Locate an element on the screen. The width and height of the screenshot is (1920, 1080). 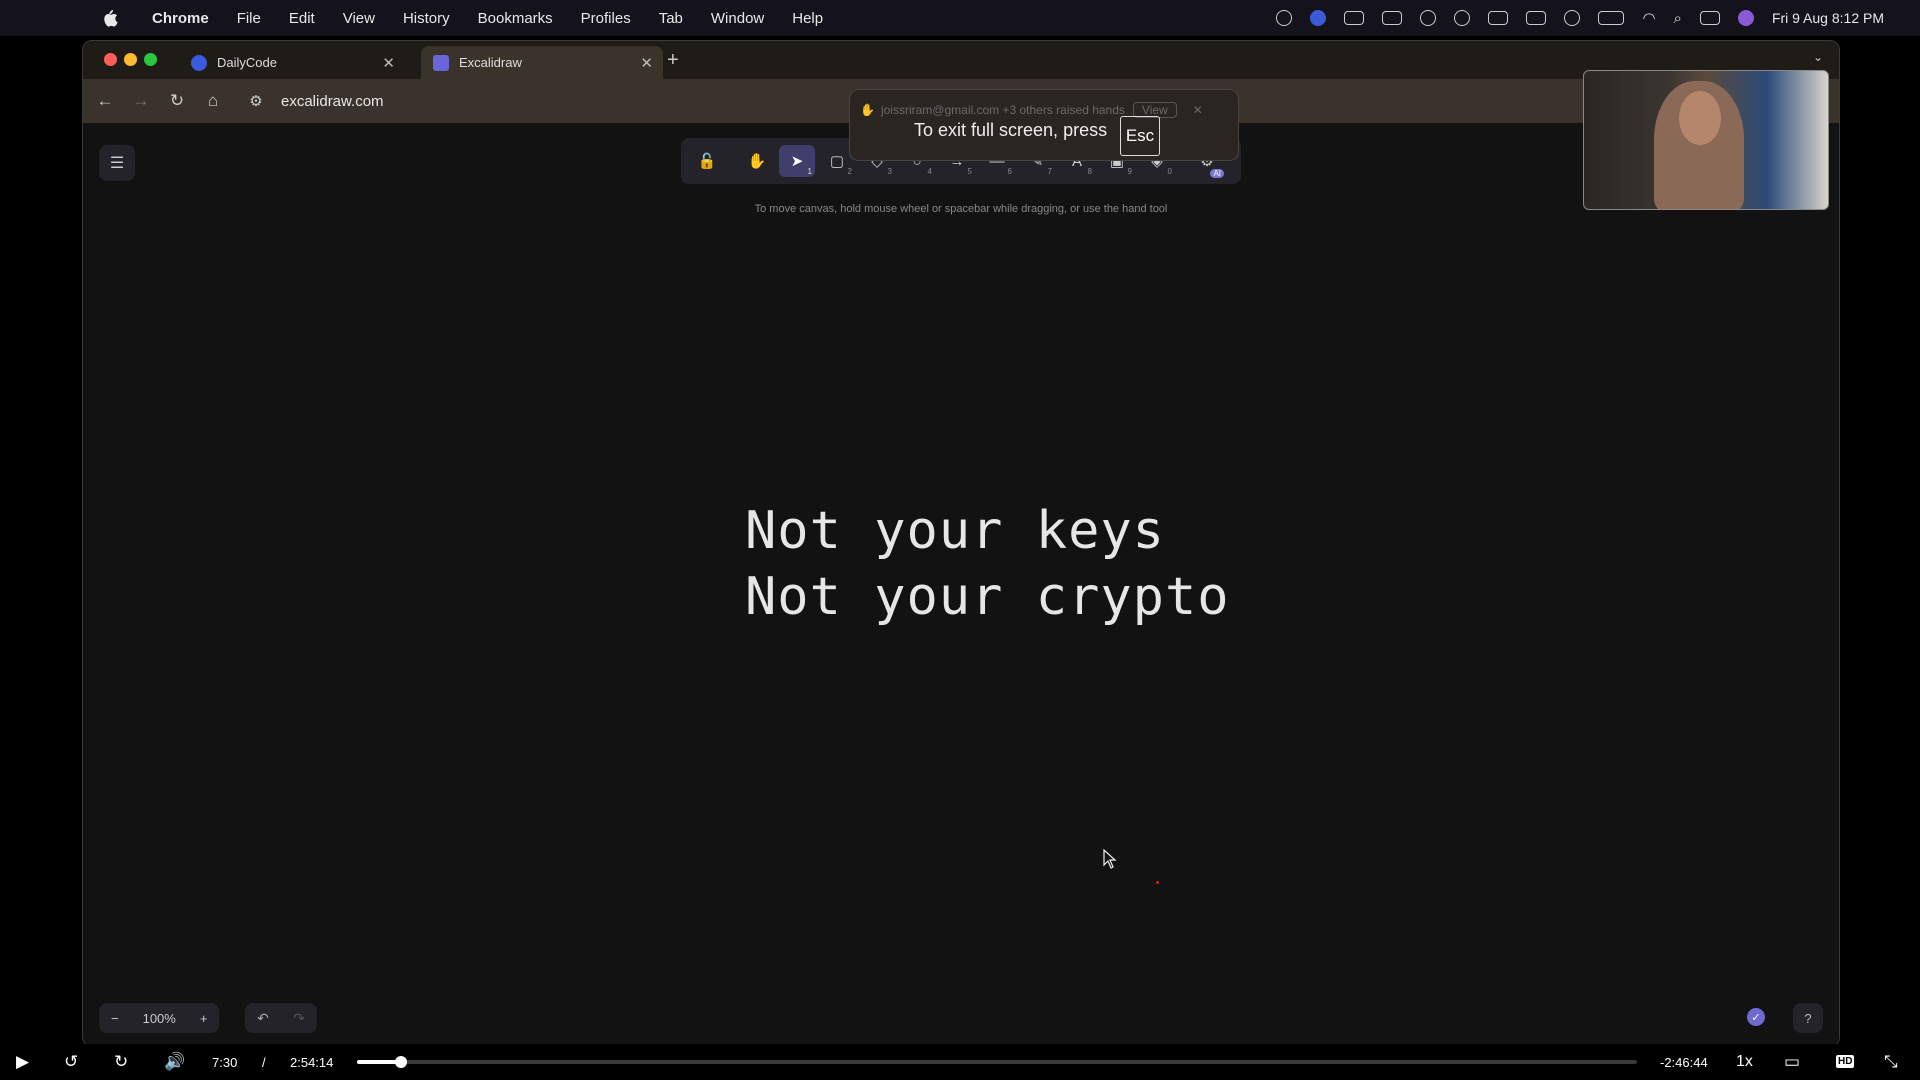
menu-profiles: Profiles is located at coordinates (606, 18).